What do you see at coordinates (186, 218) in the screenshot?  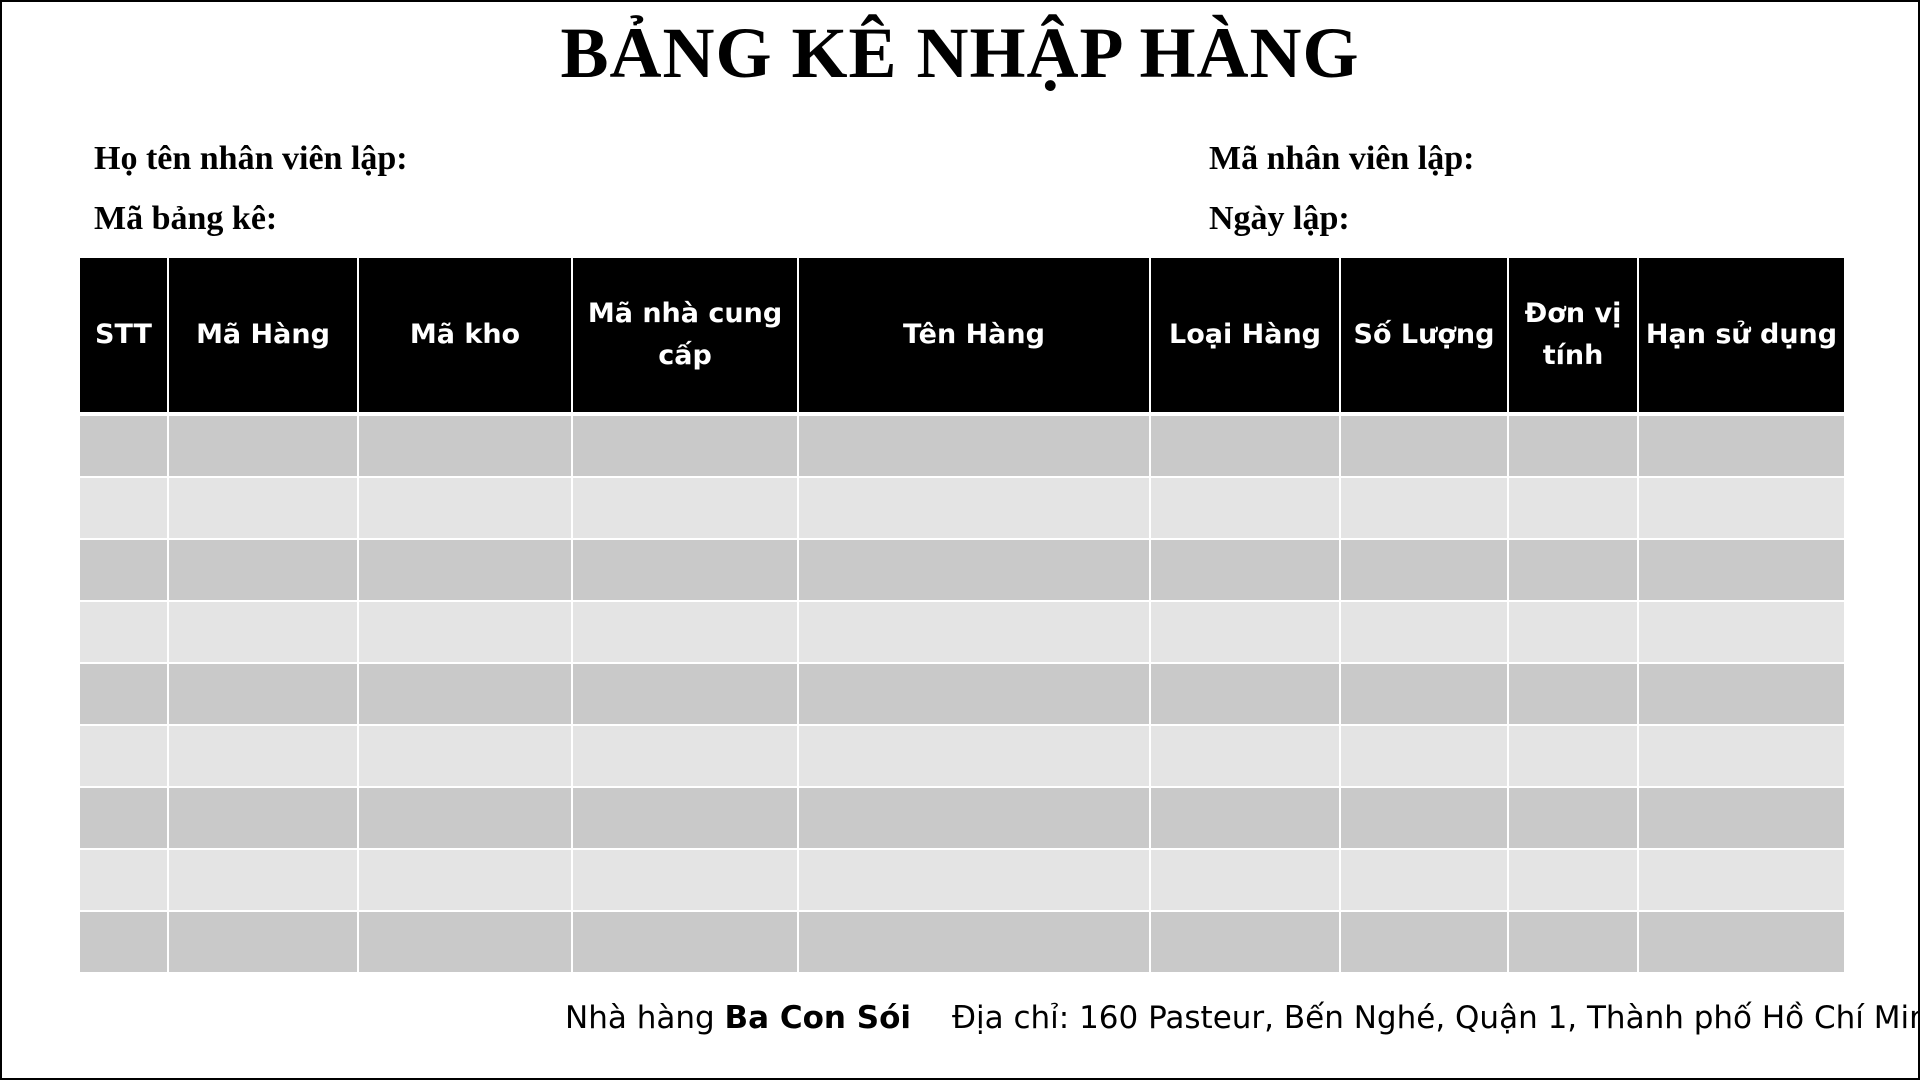 I see `list-code-label: Mã bảng kê:` at bounding box center [186, 218].